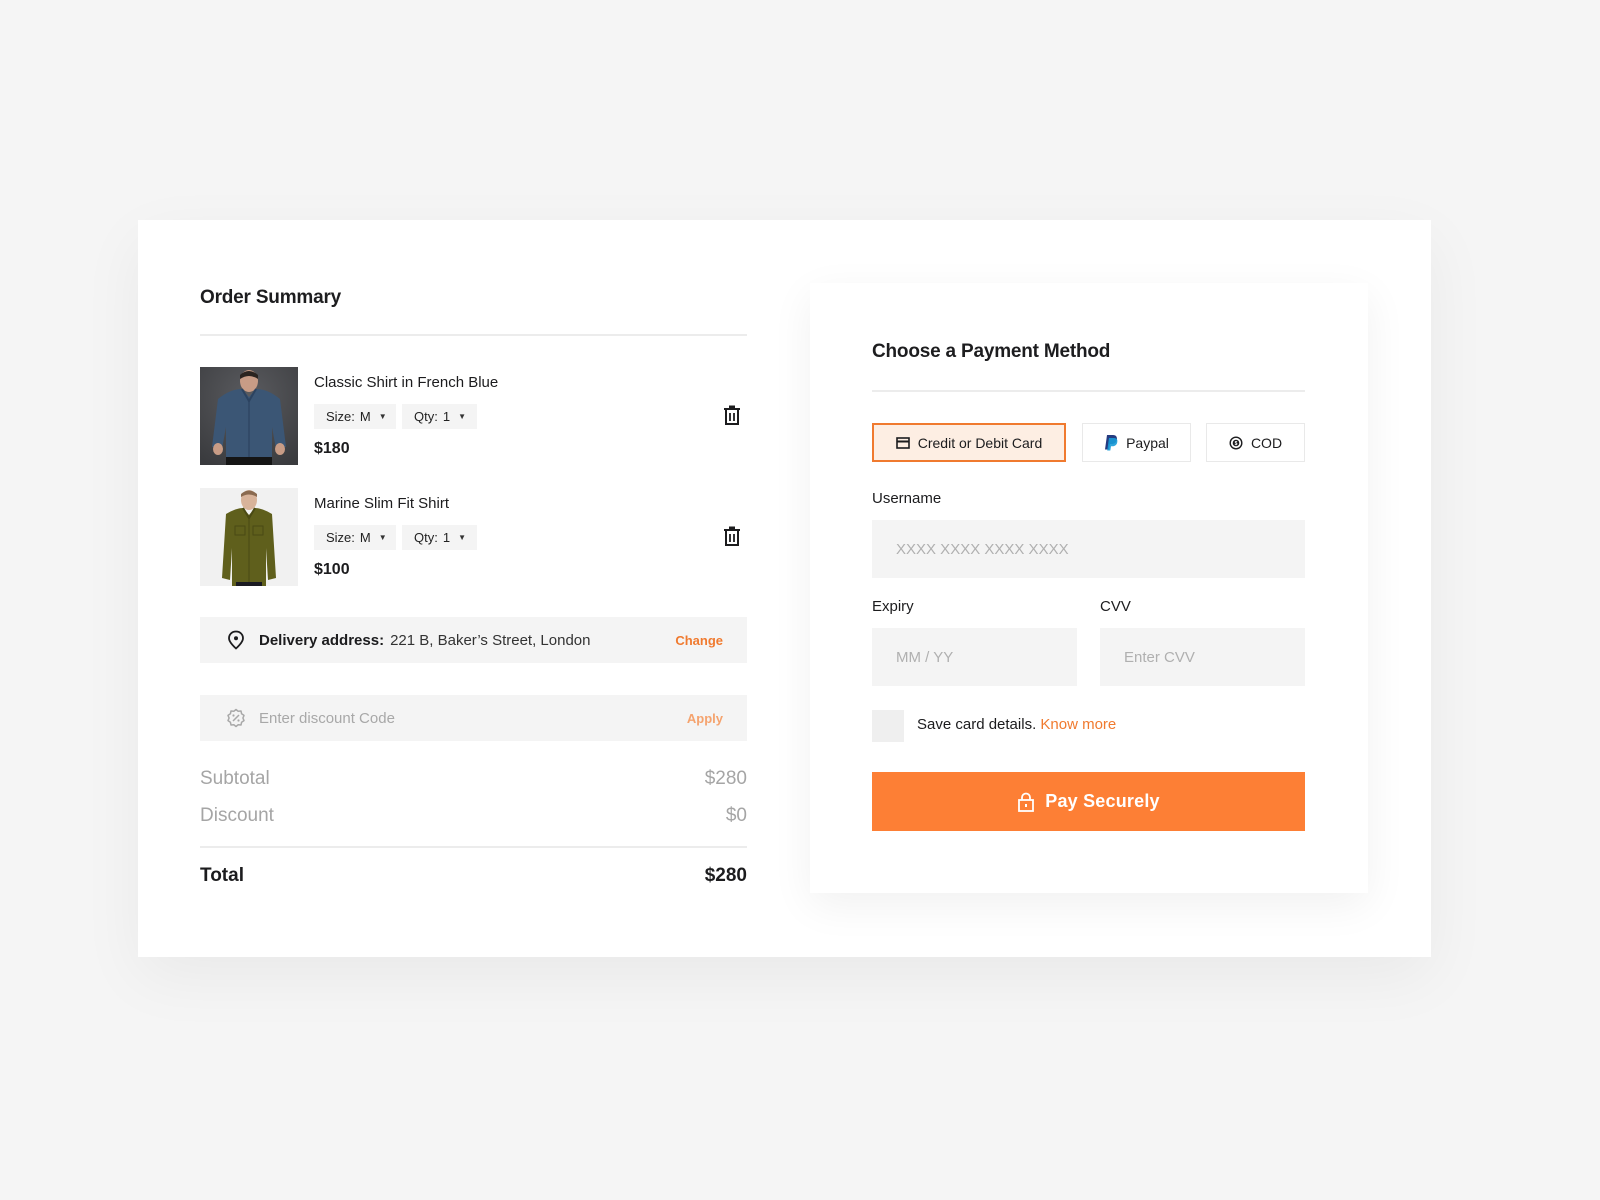 The height and width of the screenshot is (1200, 1600). I want to click on discount-code-bar: Apply, so click(473, 718).